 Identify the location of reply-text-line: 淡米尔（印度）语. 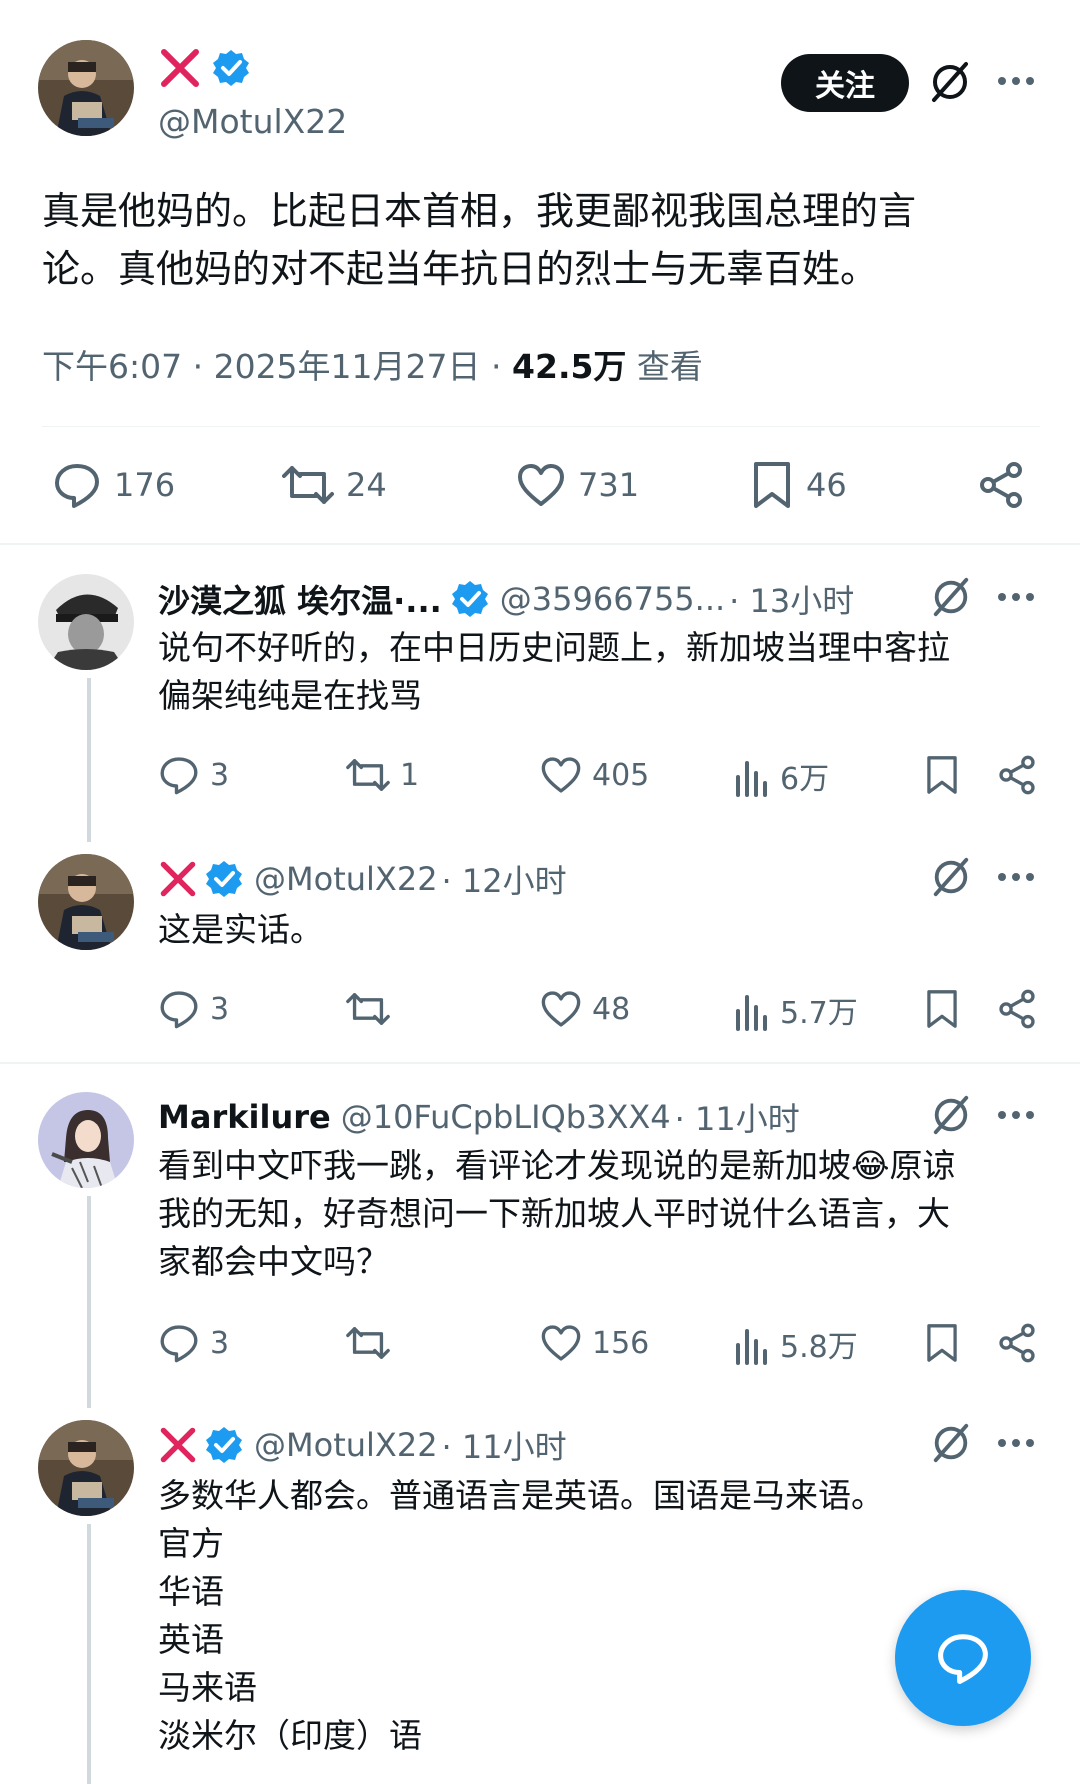
(290, 1735).